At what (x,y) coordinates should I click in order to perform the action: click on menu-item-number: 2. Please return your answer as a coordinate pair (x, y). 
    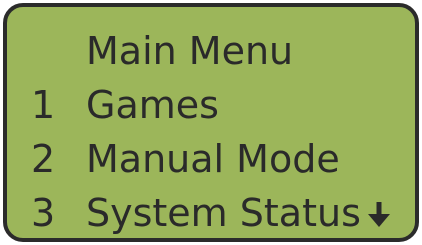
    Looking at the image, I should click on (43, 159).